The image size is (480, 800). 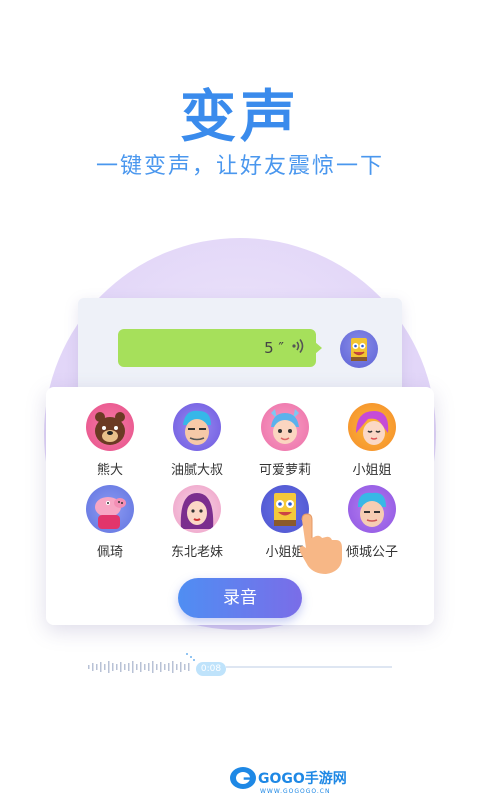 I want to click on pig-avatar-icon, so click(x=110, y=509).